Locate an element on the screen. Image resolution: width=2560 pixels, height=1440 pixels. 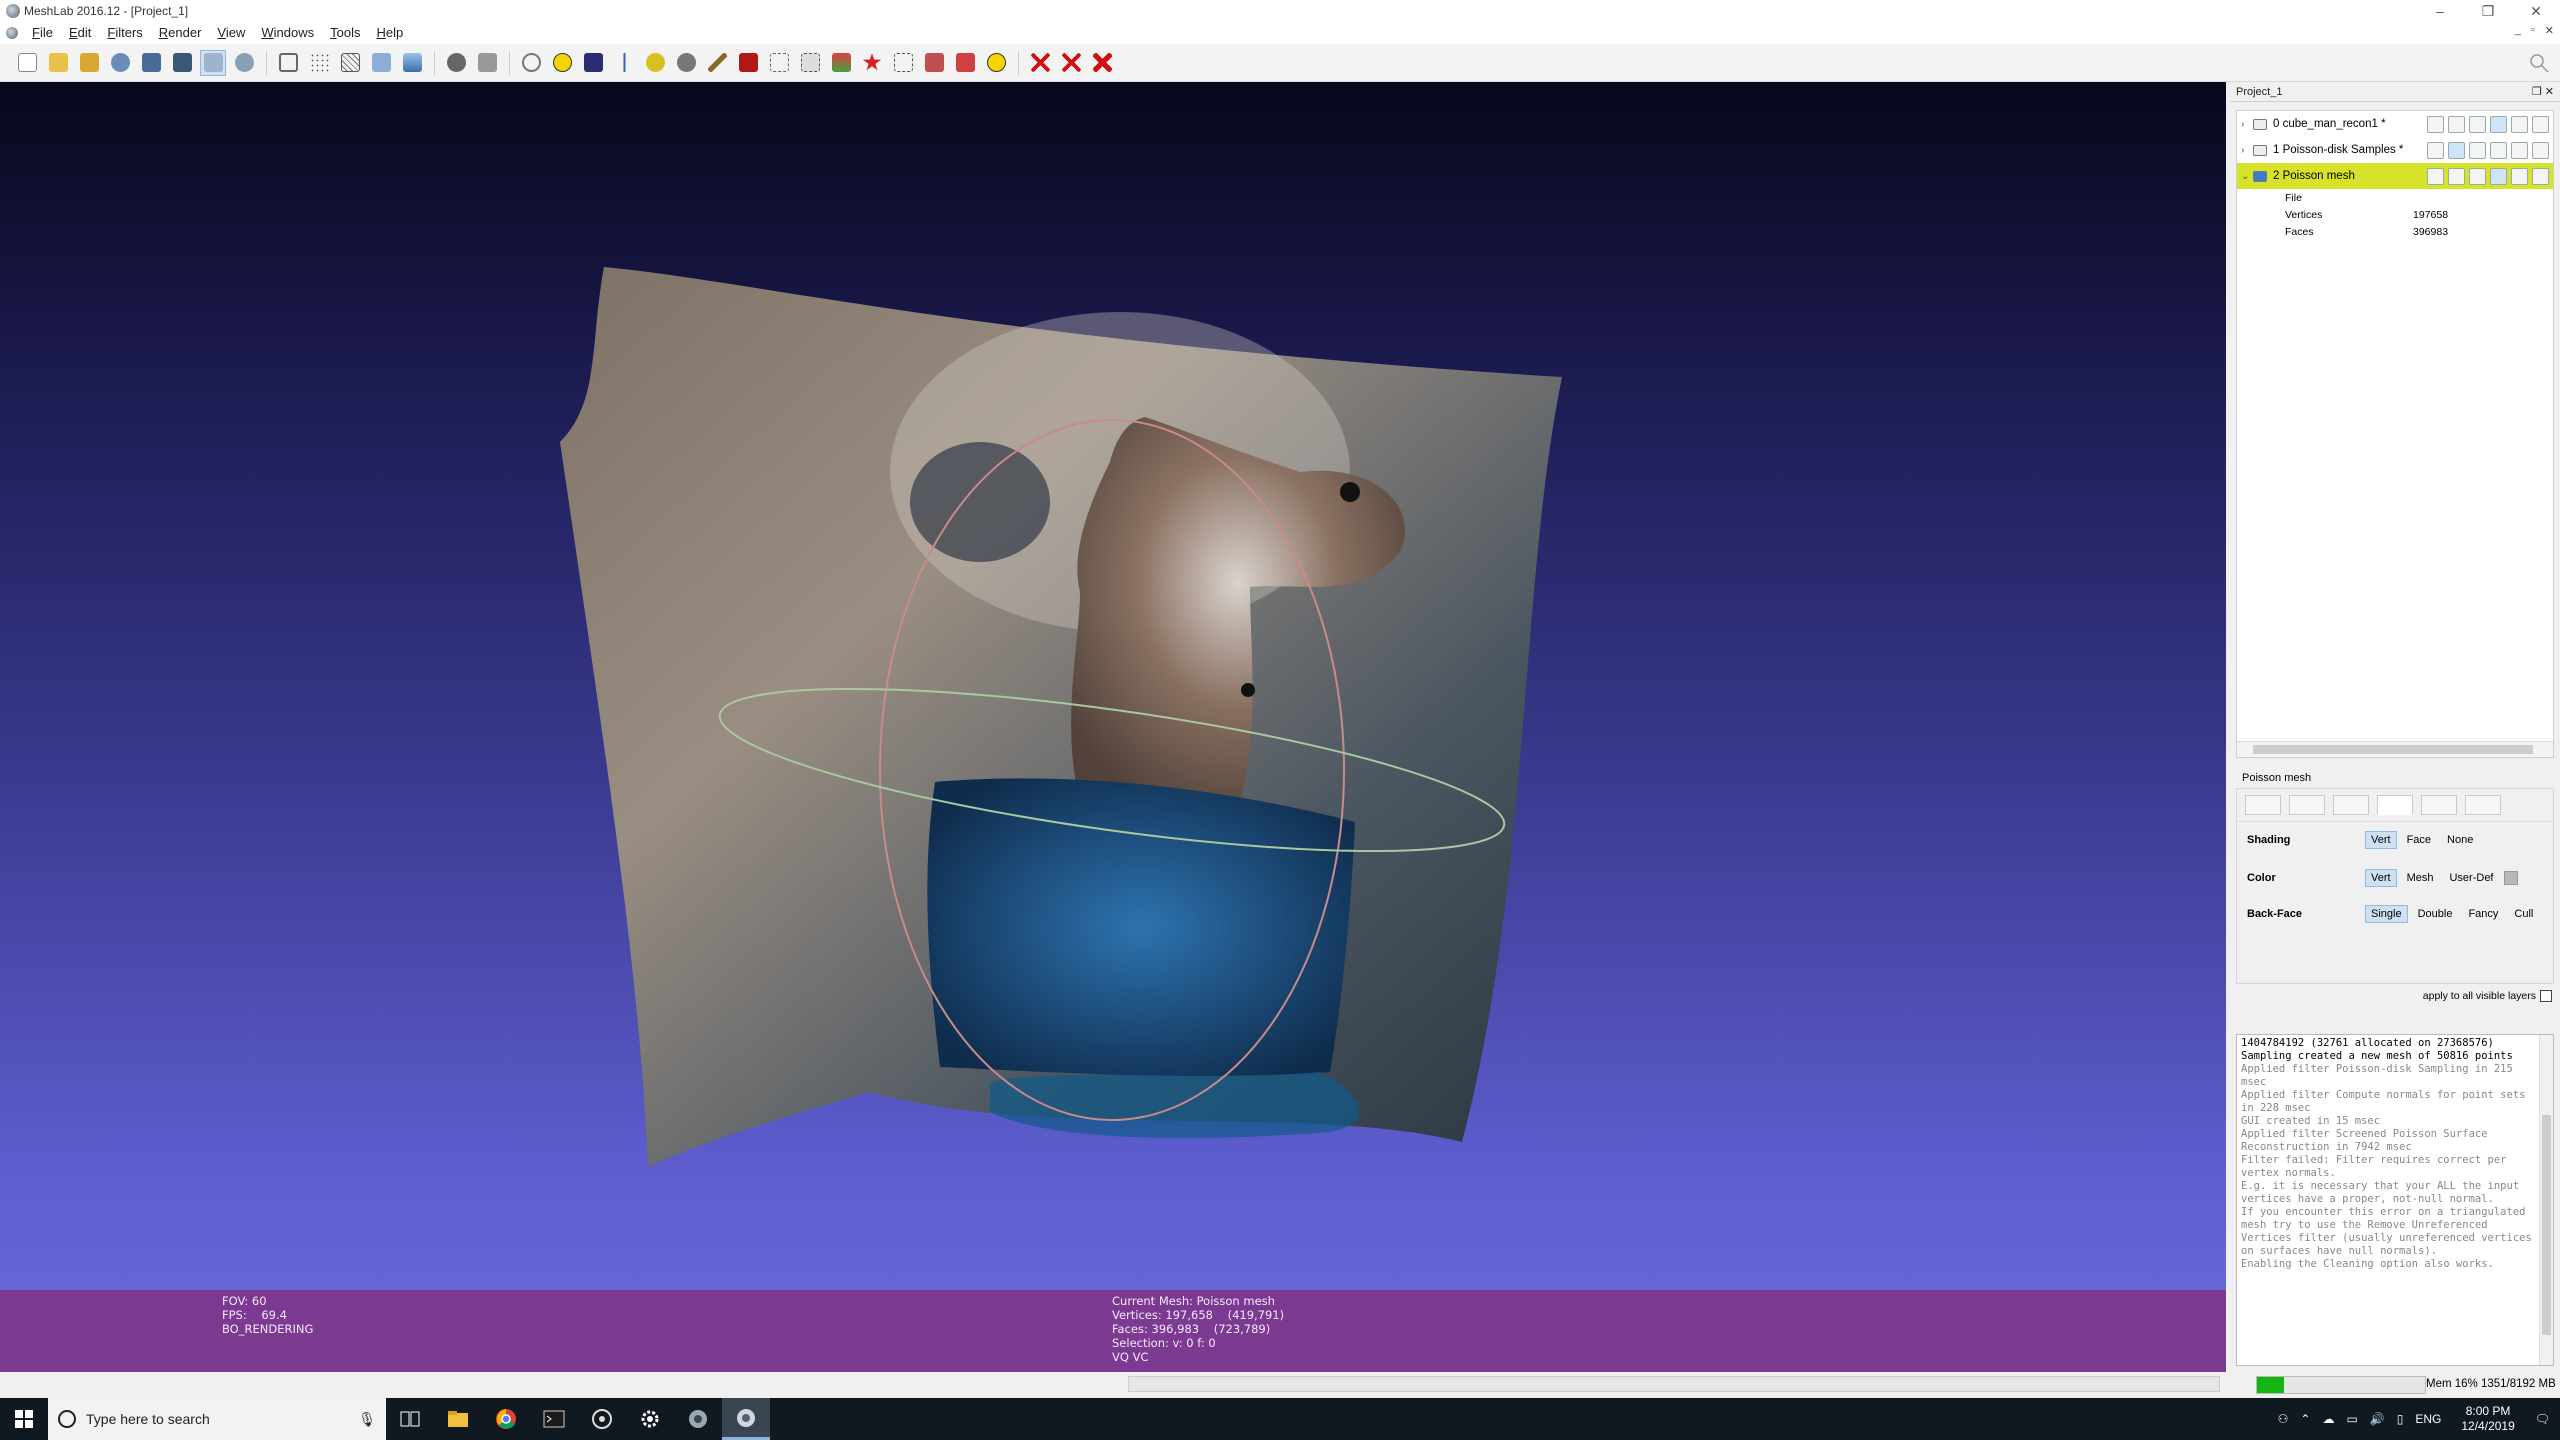
blender-icon is located at coordinates (602, 1419).